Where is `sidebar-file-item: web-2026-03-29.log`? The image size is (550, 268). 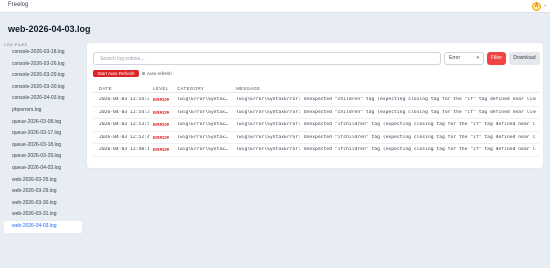
sidebar-file-item: web-2026-03-29.log is located at coordinates (43, 192).